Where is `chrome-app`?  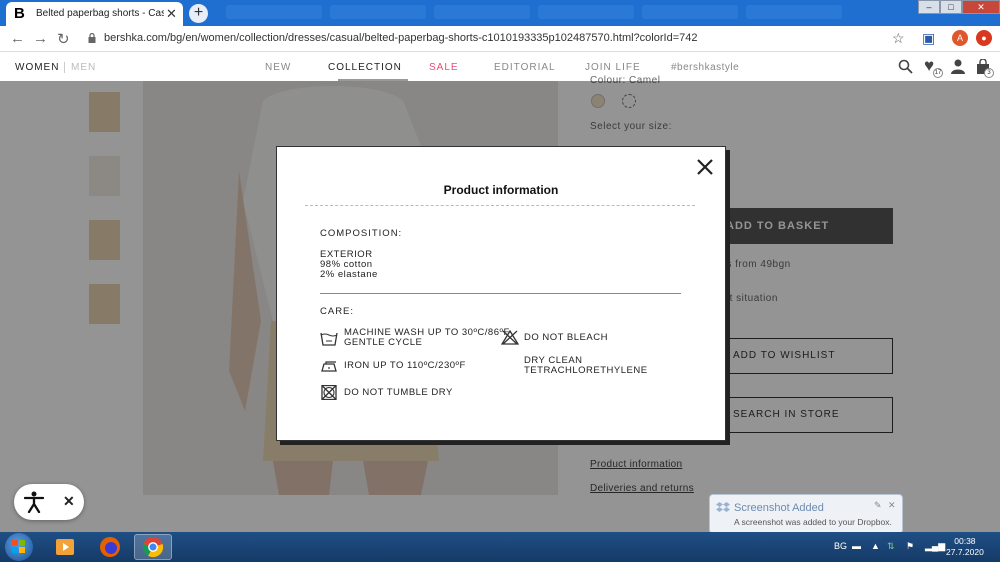
chrome-app is located at coordinates (153, 547).